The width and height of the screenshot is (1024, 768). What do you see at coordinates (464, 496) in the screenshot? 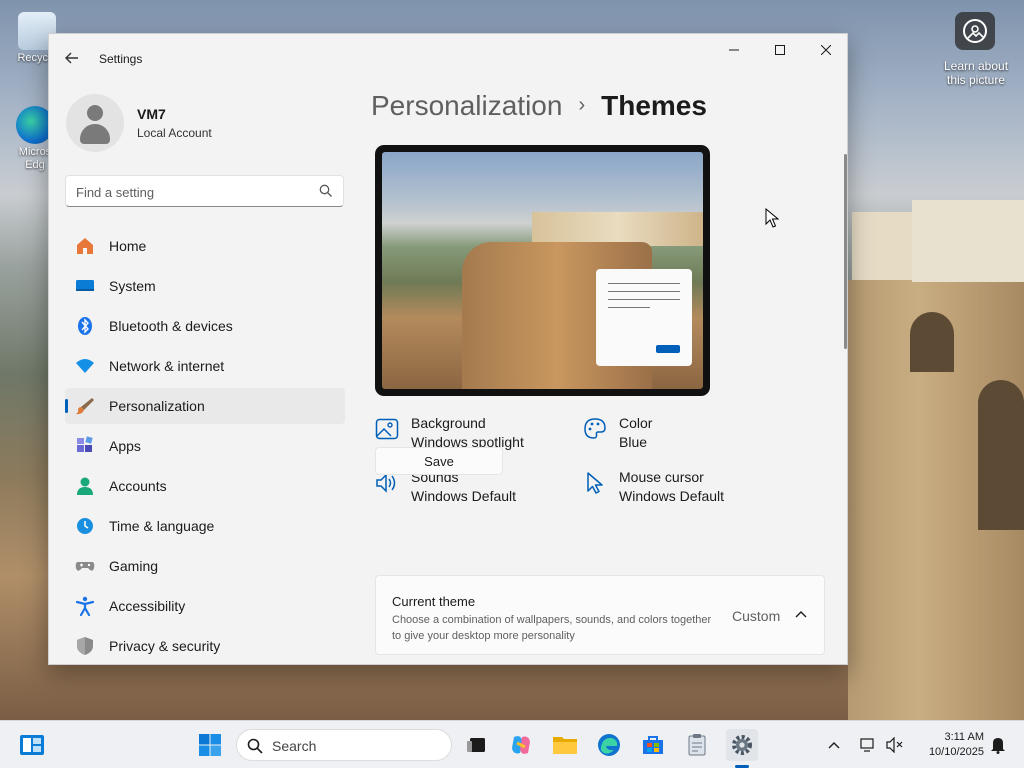
I see `sounds-value: Windows Default` at bounding box center [464, 496].